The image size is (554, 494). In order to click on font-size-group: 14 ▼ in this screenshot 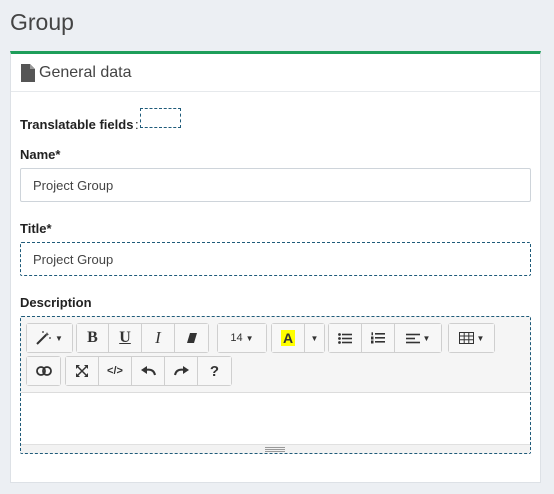, I will do `click(242, 338)`.